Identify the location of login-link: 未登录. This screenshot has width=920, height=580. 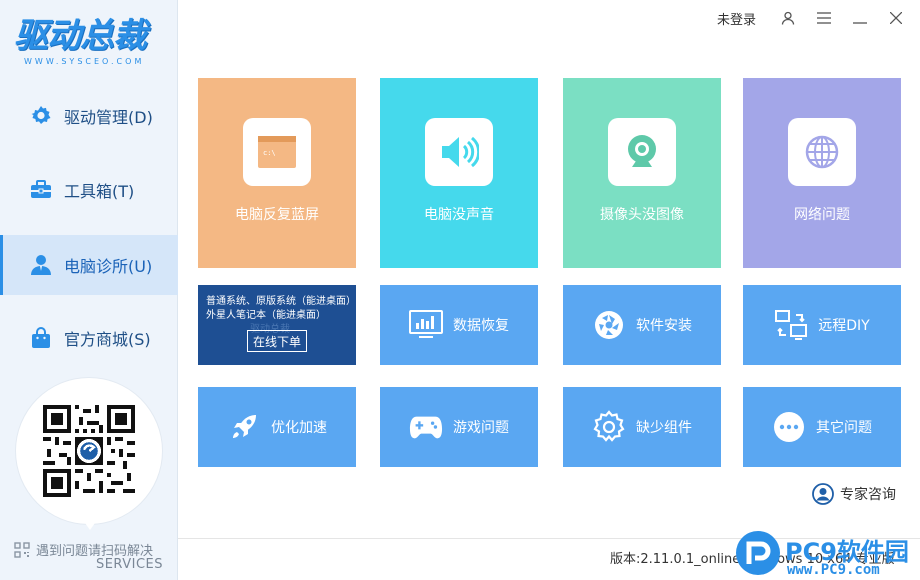
(736, 18).